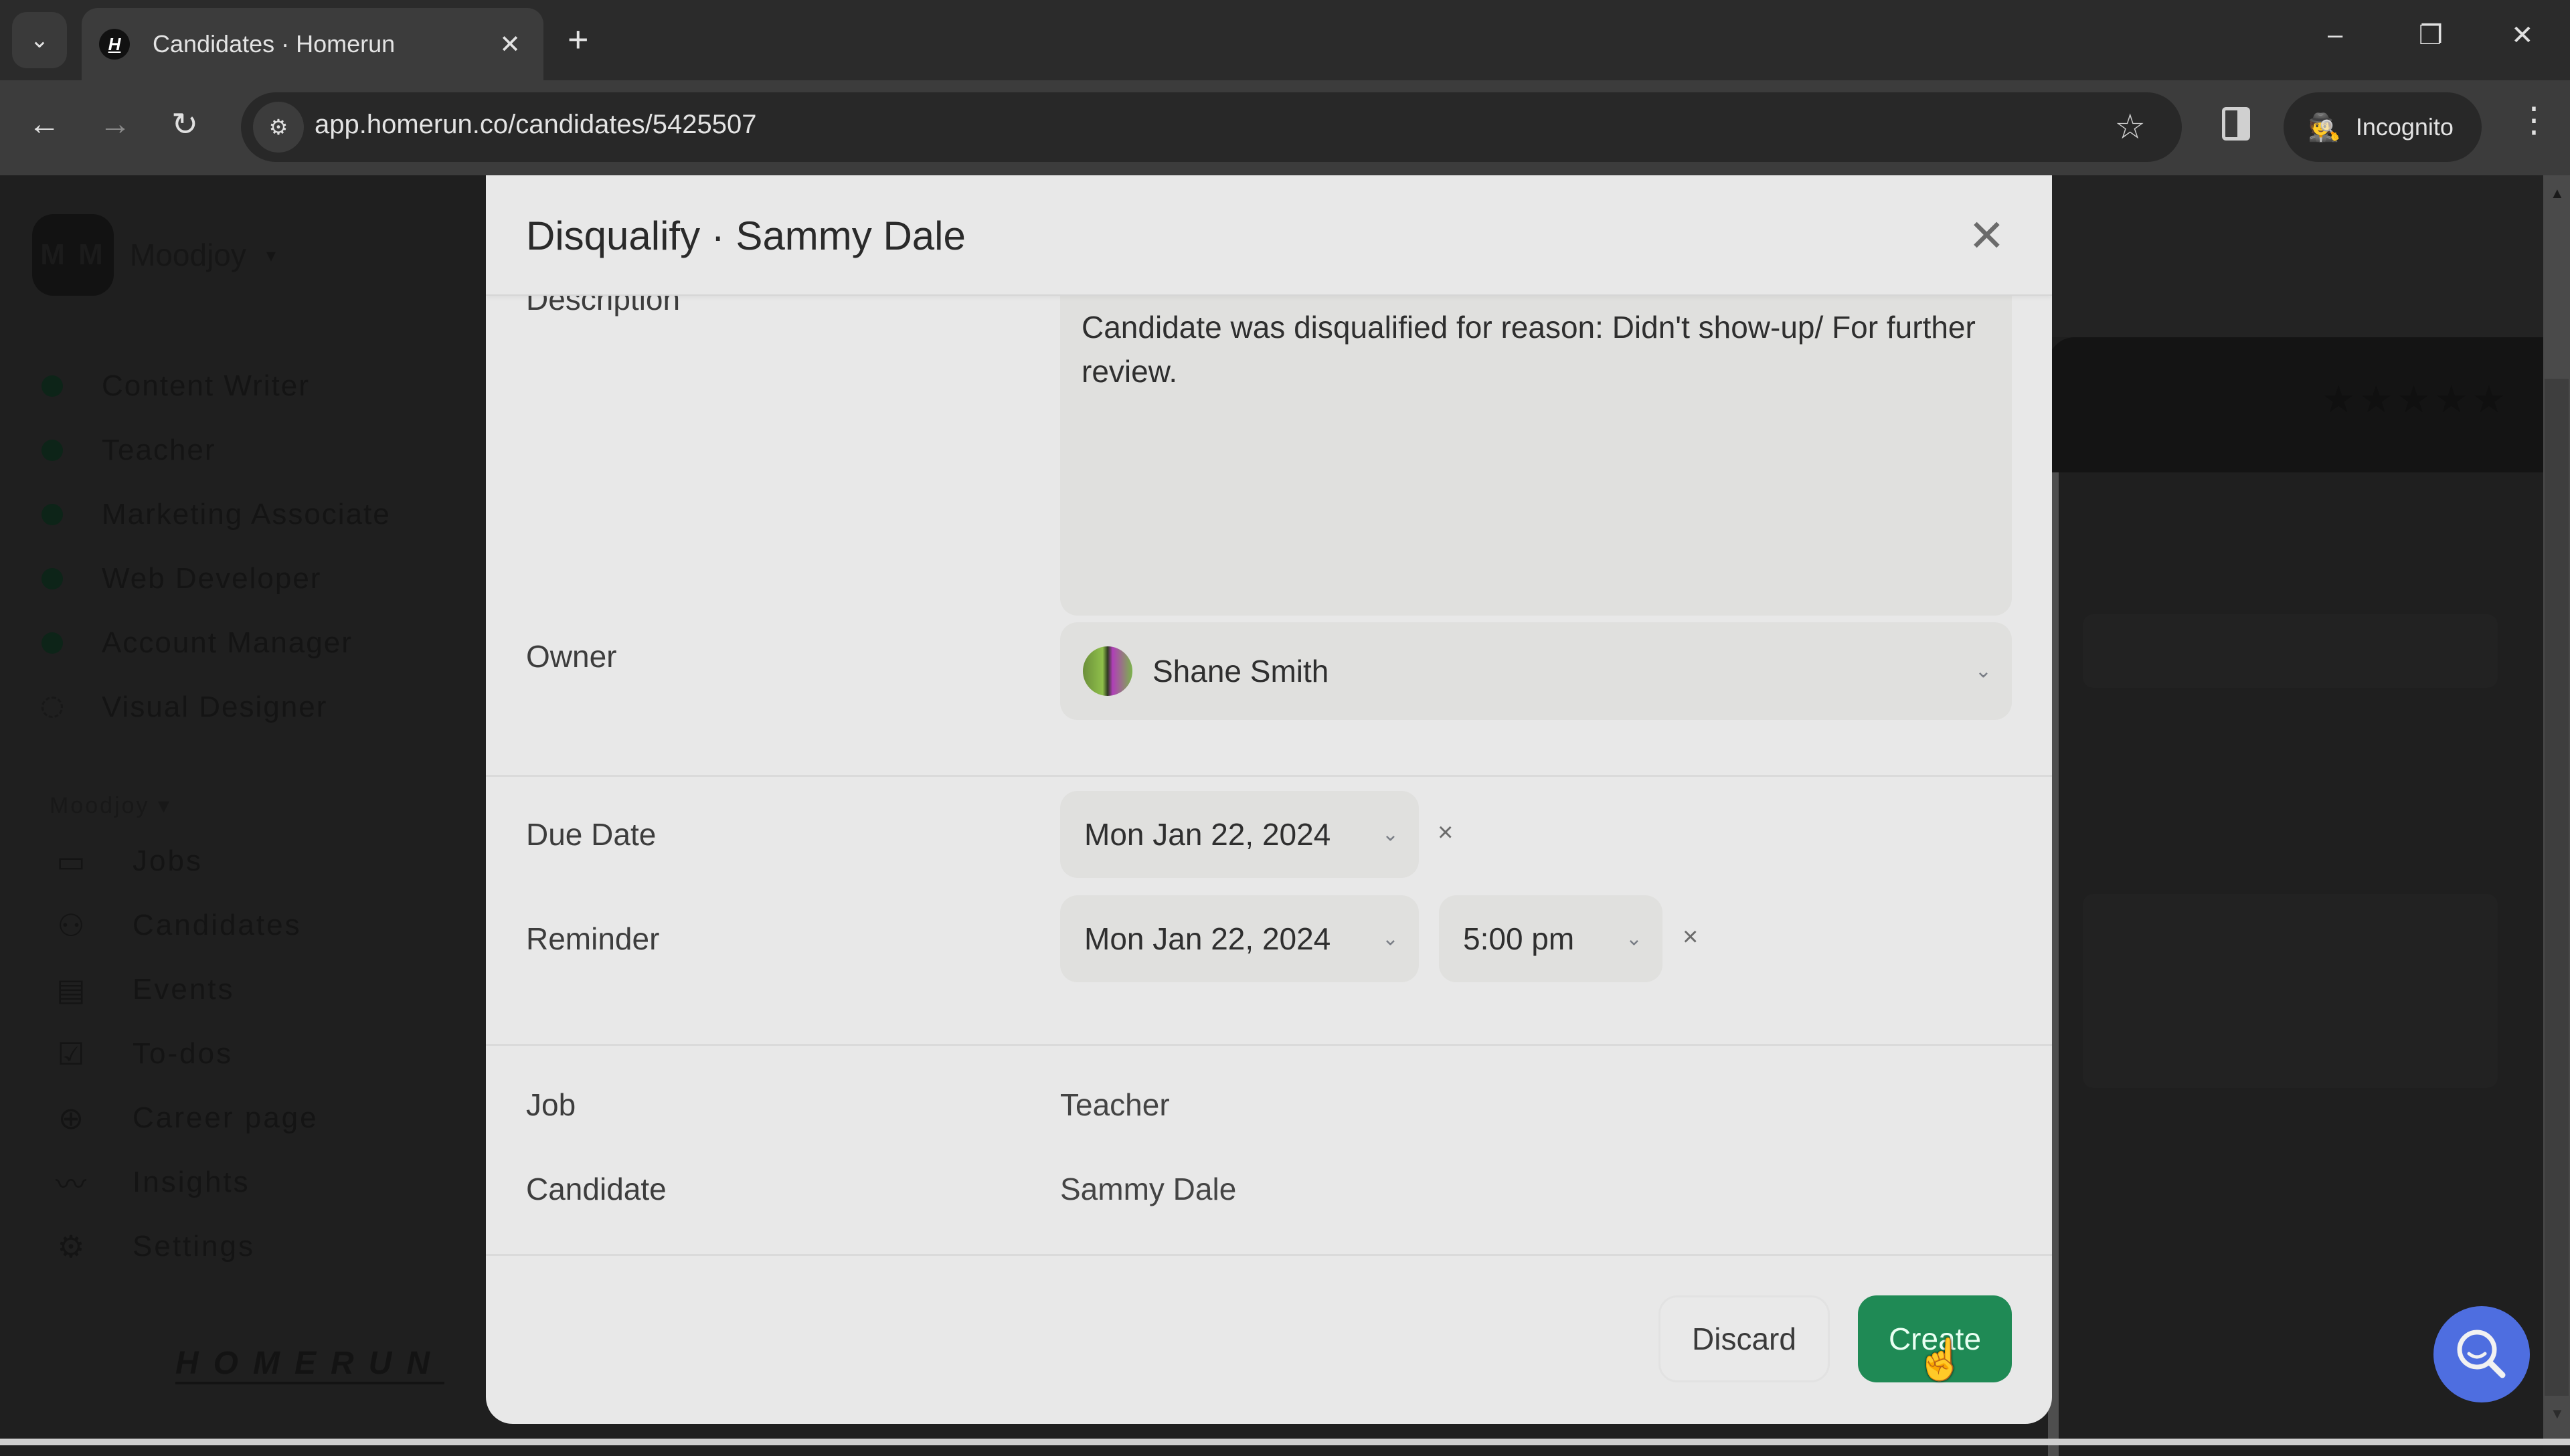 The width and height of the screenshot is (2570, 1456). Describe the element at coordinates (1285, 40) in the screenshot. I see `browser-tab-strip: ⌄ H Candidates · Homerun ✕ + – ❐ ✕` at that location.